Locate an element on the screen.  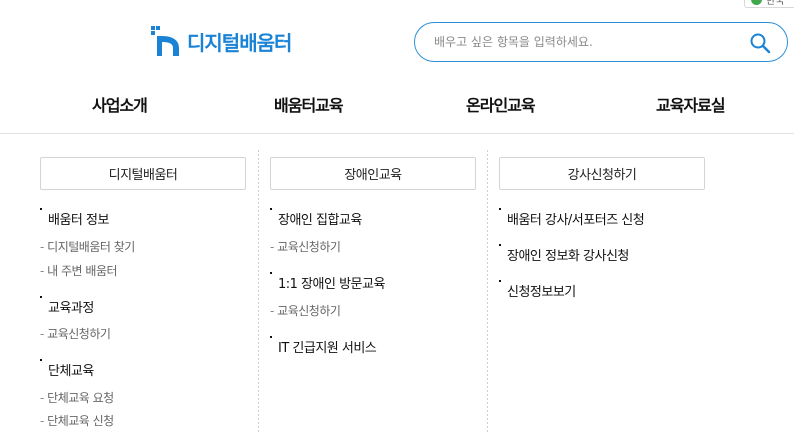
search-box is located at coordinates (601, 42).